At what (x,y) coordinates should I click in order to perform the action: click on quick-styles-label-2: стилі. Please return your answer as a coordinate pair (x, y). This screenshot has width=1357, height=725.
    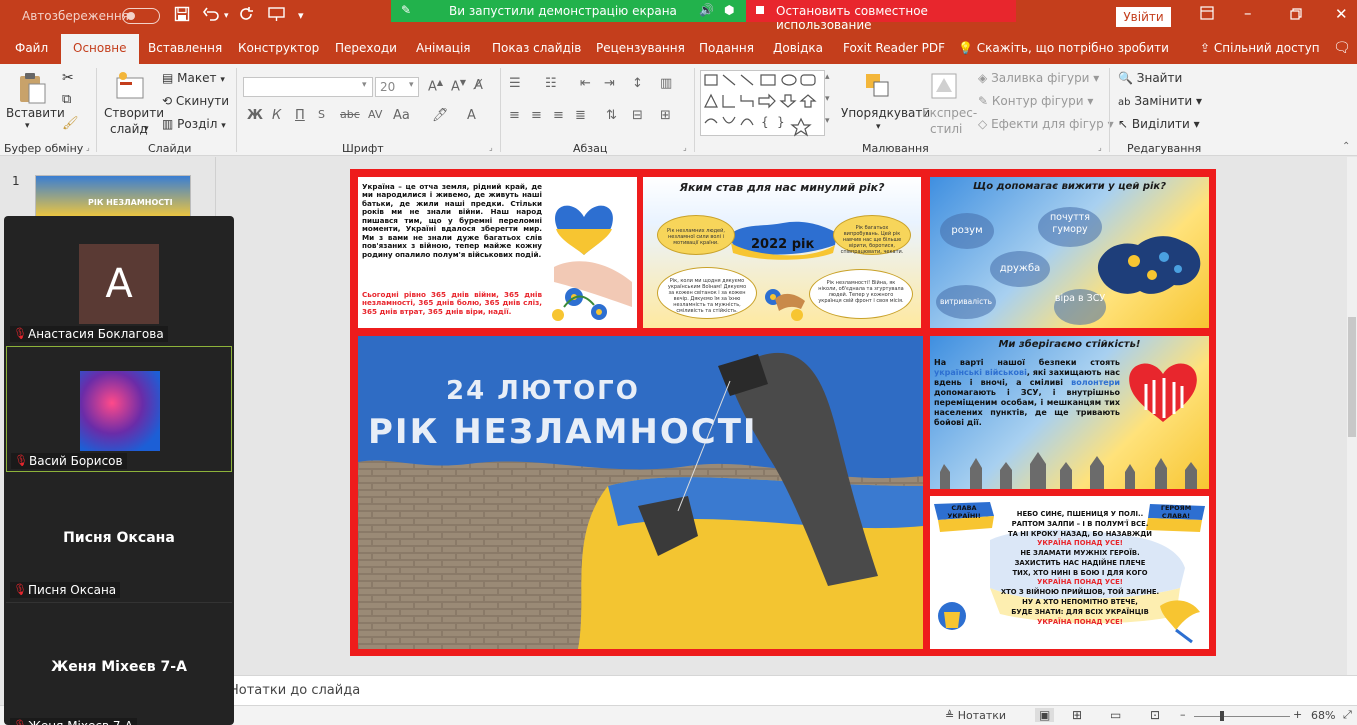
    Looking at the image, I should click on (946, 129).